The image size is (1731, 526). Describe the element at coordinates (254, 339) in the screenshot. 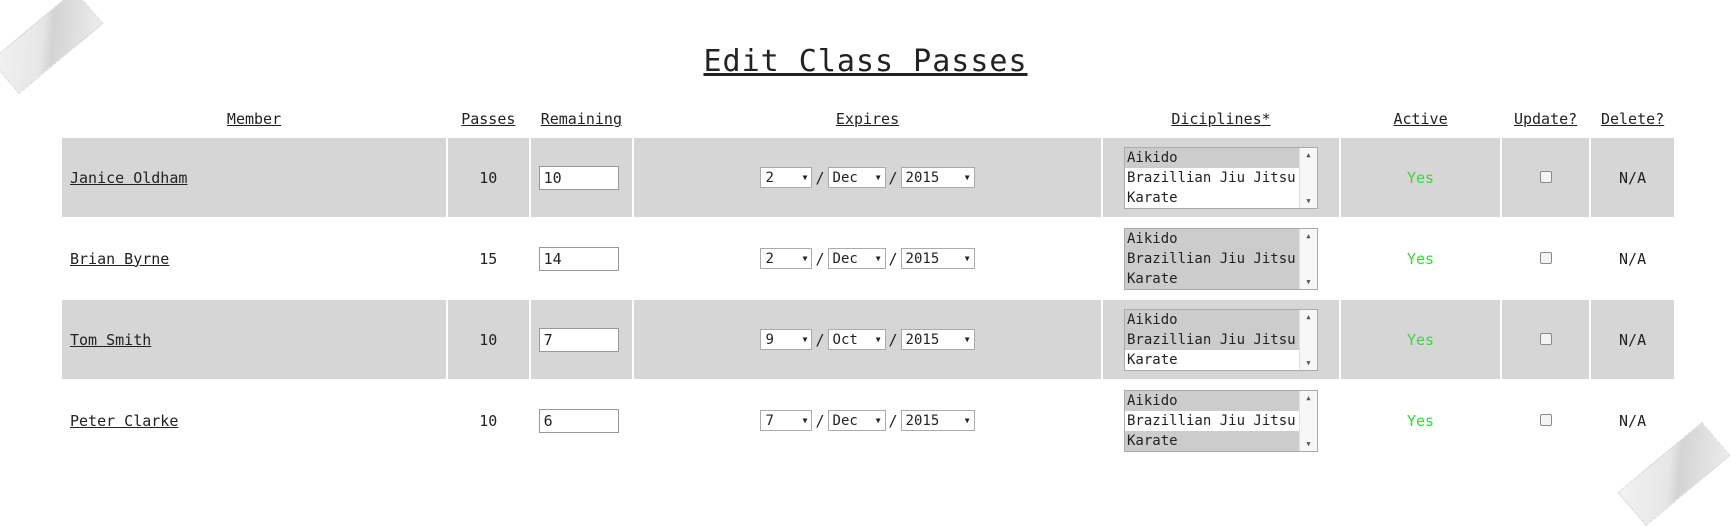

I see `member-cell: Tom Smith` at that location.